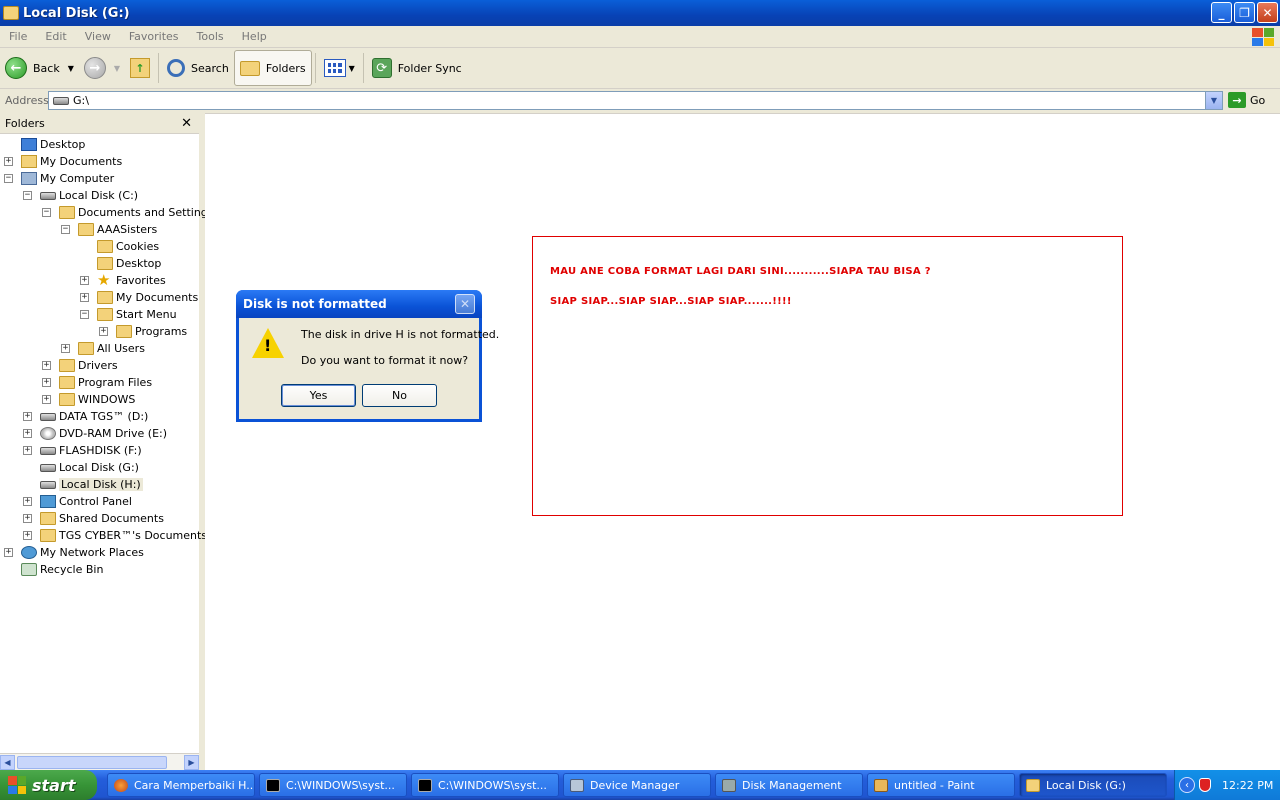 The width and height of the screenshot is (1280, 800). What do you see at coordinates (99, 552) in the screenshot?
I see `tree-item: + My Network Places` at bounding box center [99, 552].